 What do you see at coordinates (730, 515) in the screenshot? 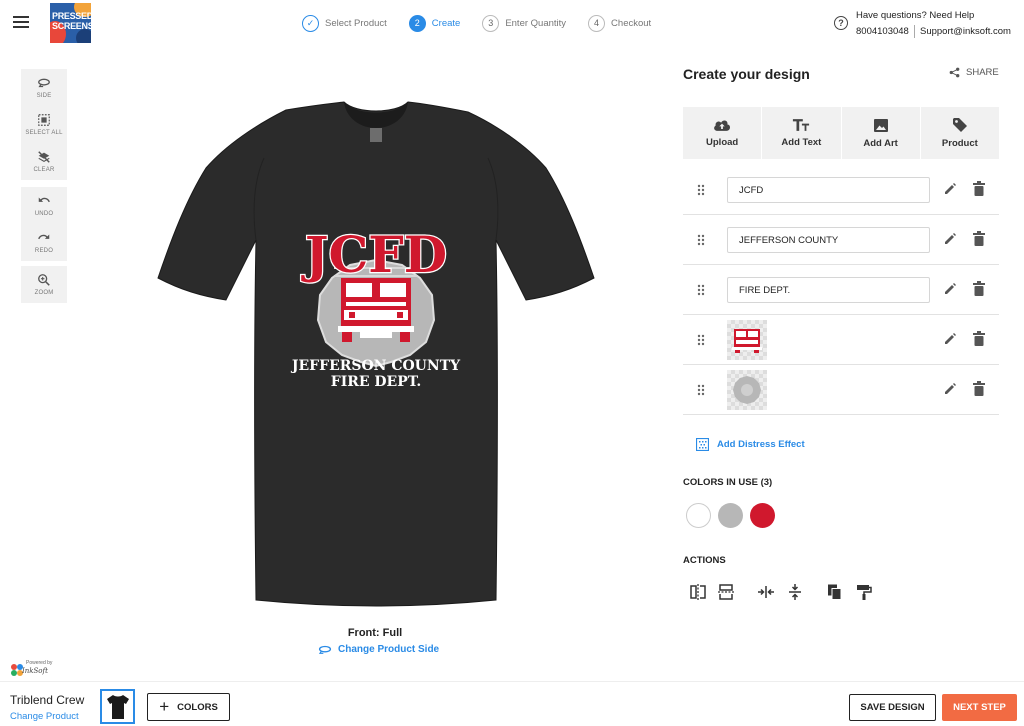
I see `color-swatch-gray` at bounding box center [730, 515].